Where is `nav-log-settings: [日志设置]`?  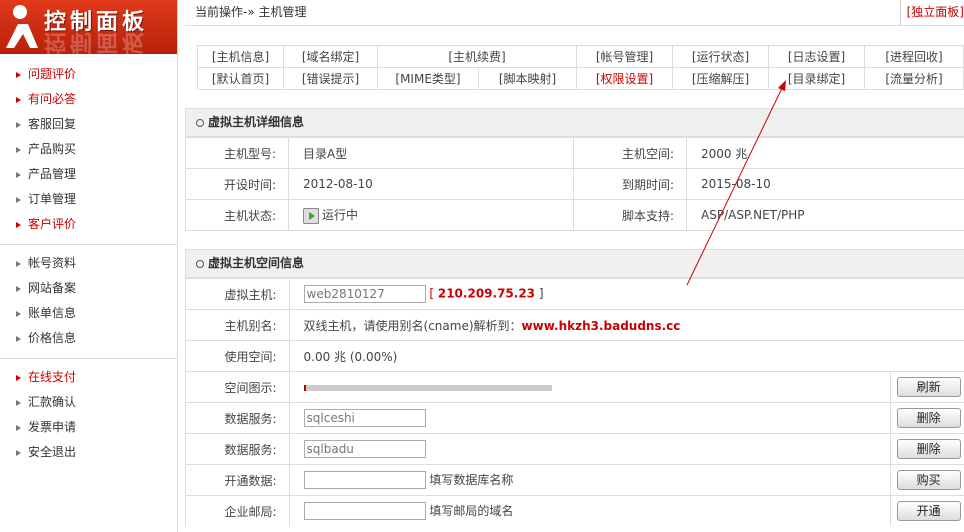
nav-log-settings: [日志设置] is located at coordinates (816, 56).